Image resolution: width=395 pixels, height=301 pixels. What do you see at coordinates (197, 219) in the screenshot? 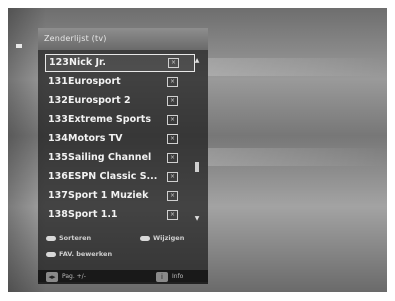
I see `scroll-down-icon: ▼` at bounding box center [197, 219].